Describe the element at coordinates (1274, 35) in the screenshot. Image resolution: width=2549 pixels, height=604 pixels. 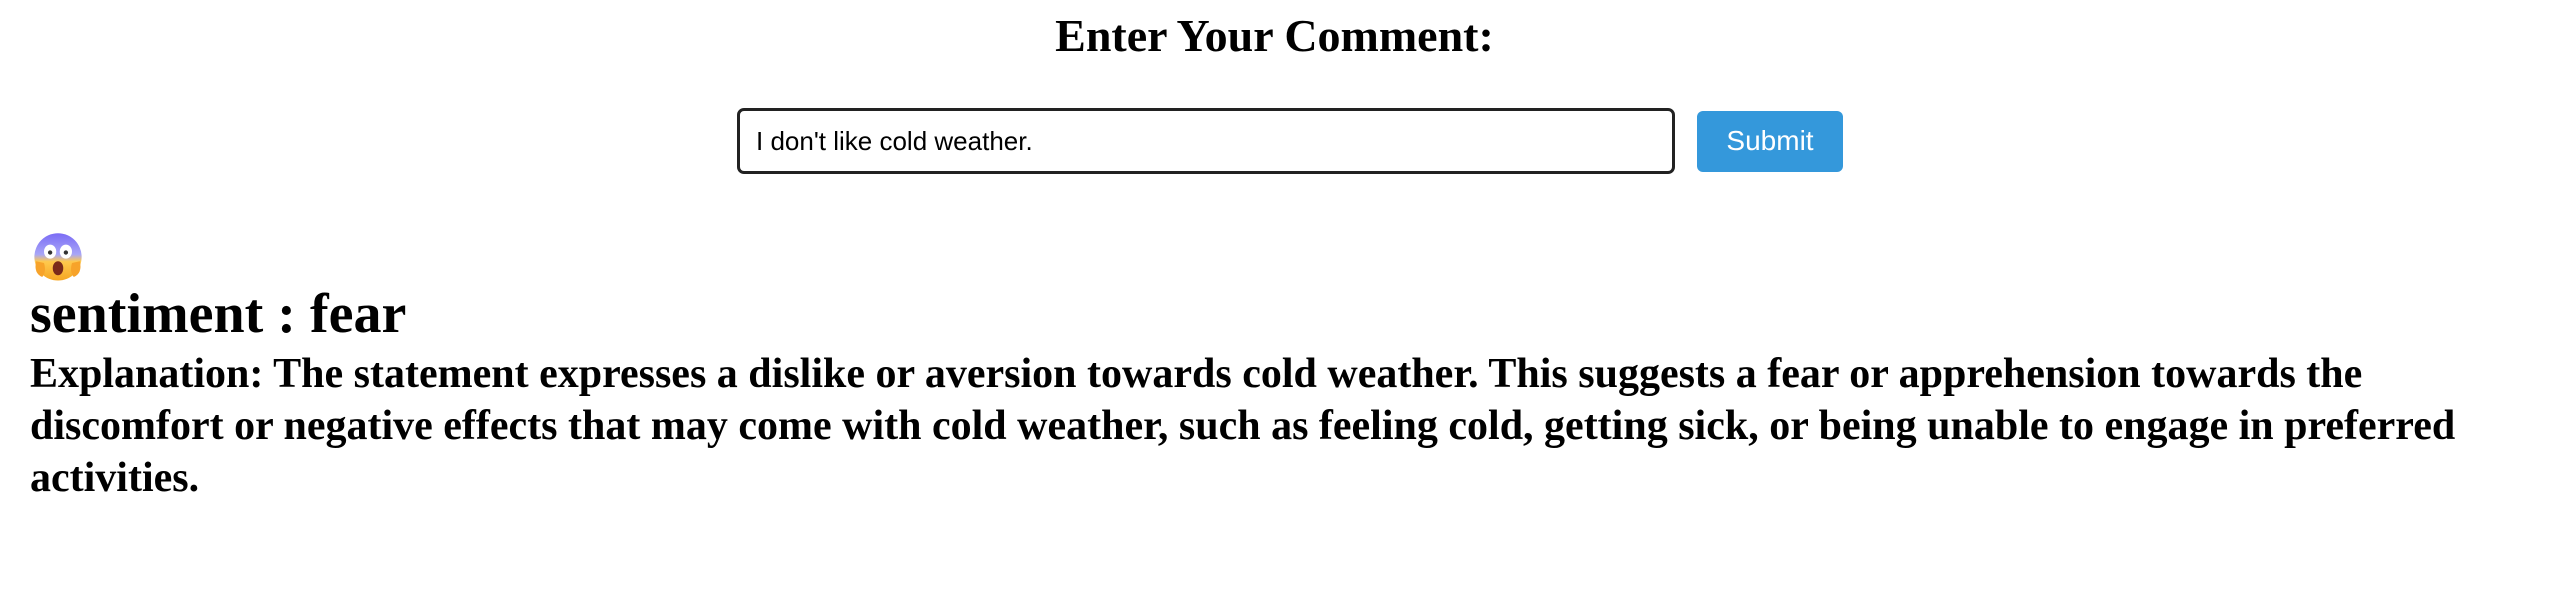
I see `comment-heading: Enter Your Comment:` at that location.